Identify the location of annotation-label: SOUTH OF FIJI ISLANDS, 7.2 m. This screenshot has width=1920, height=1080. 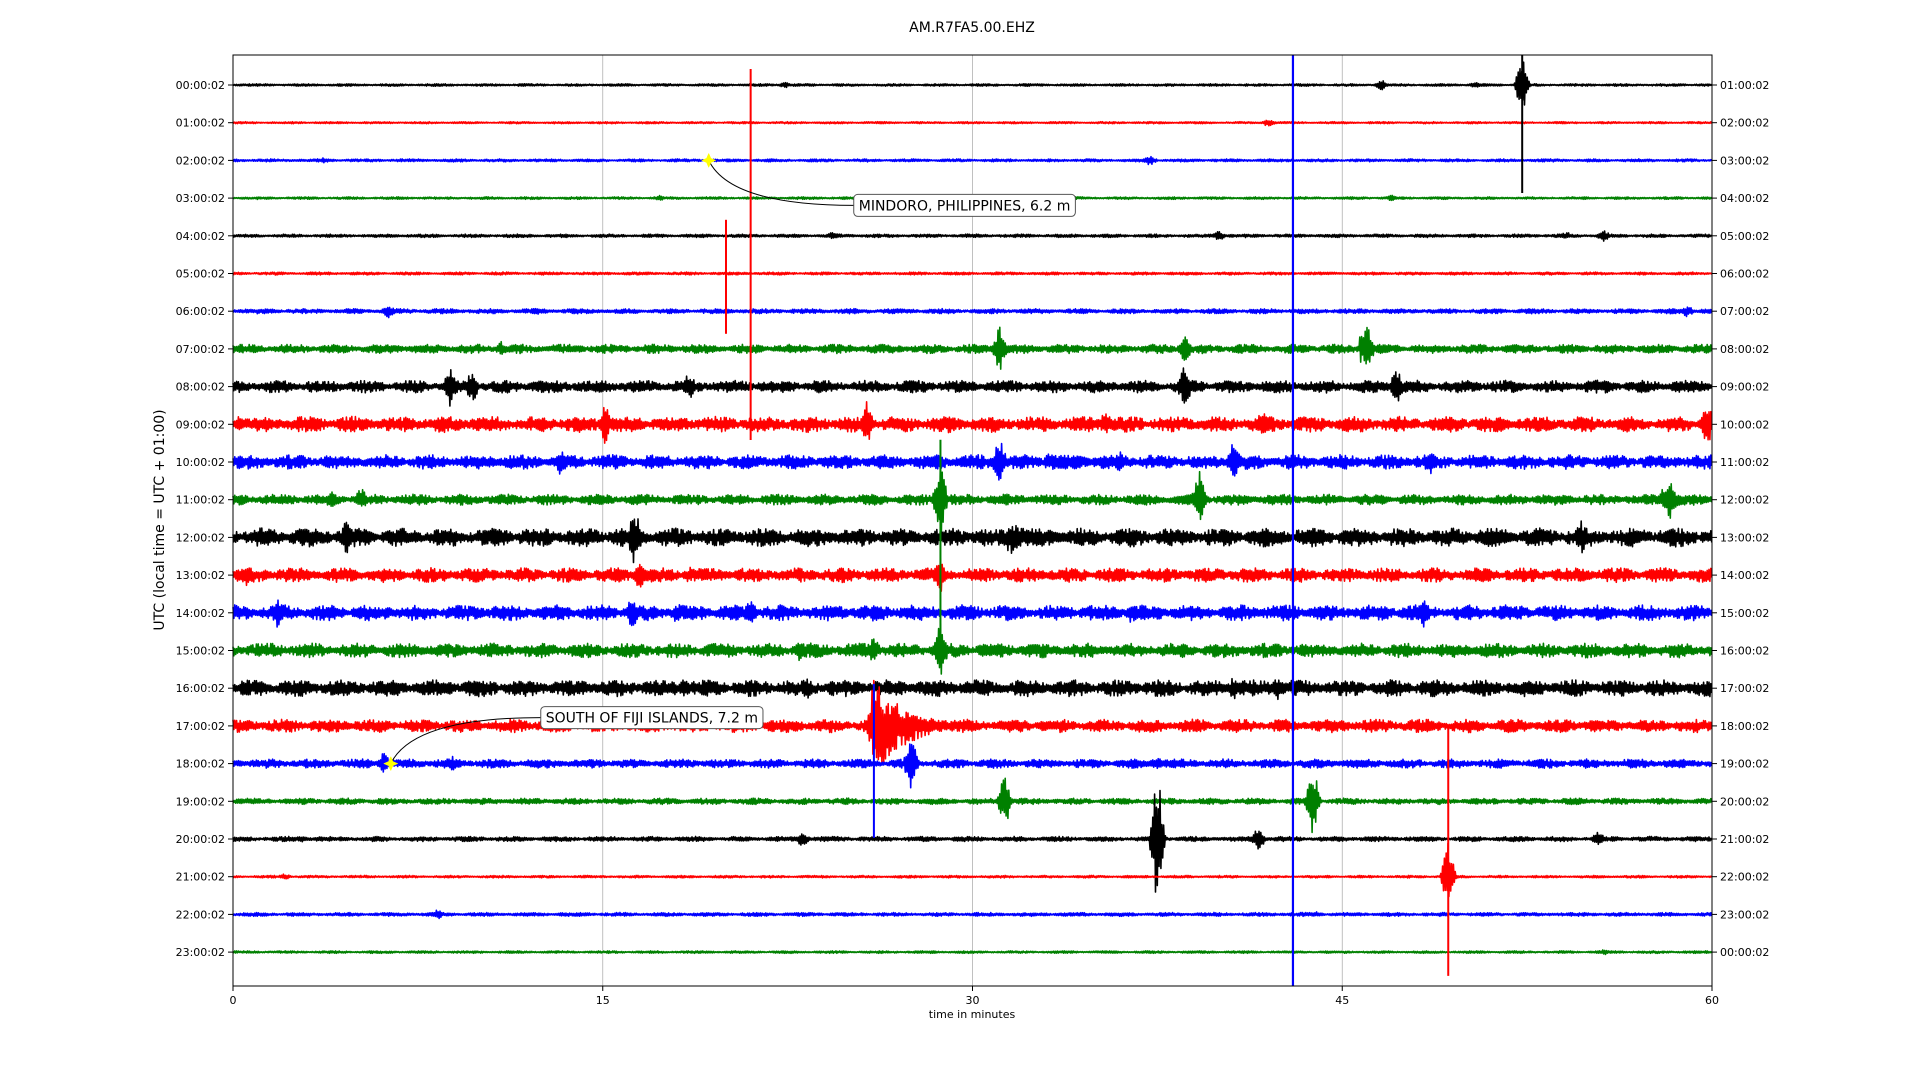
(652, 719).